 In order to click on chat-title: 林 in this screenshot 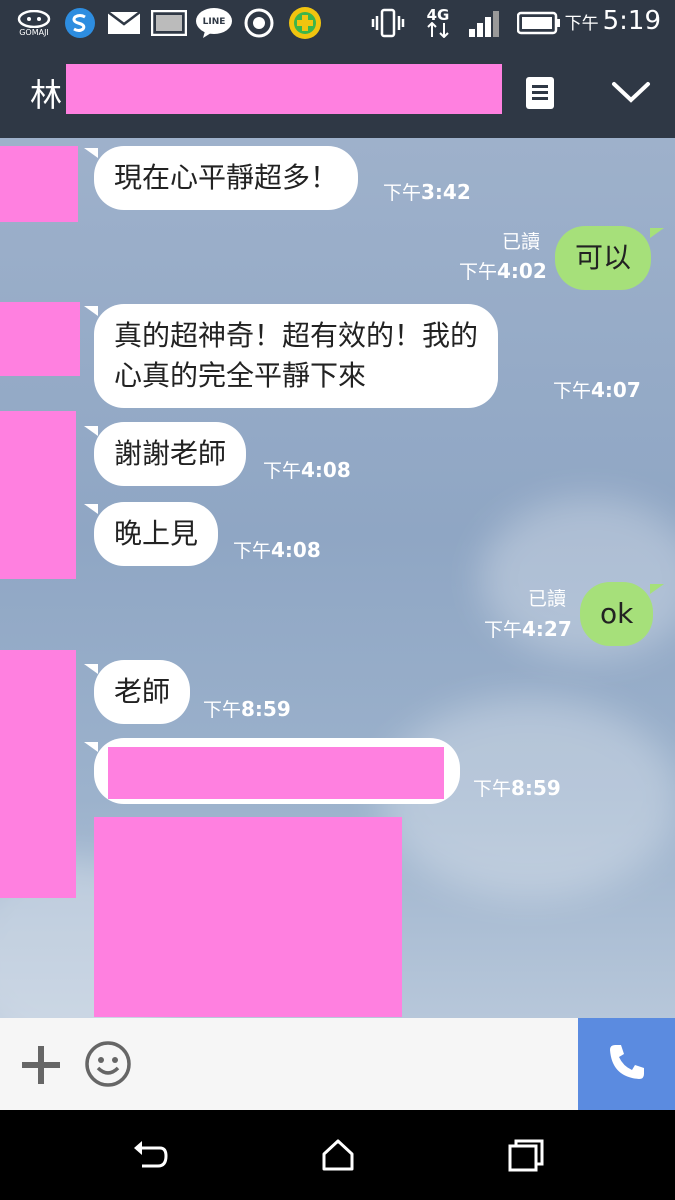, I will do `click(46, 95)`.